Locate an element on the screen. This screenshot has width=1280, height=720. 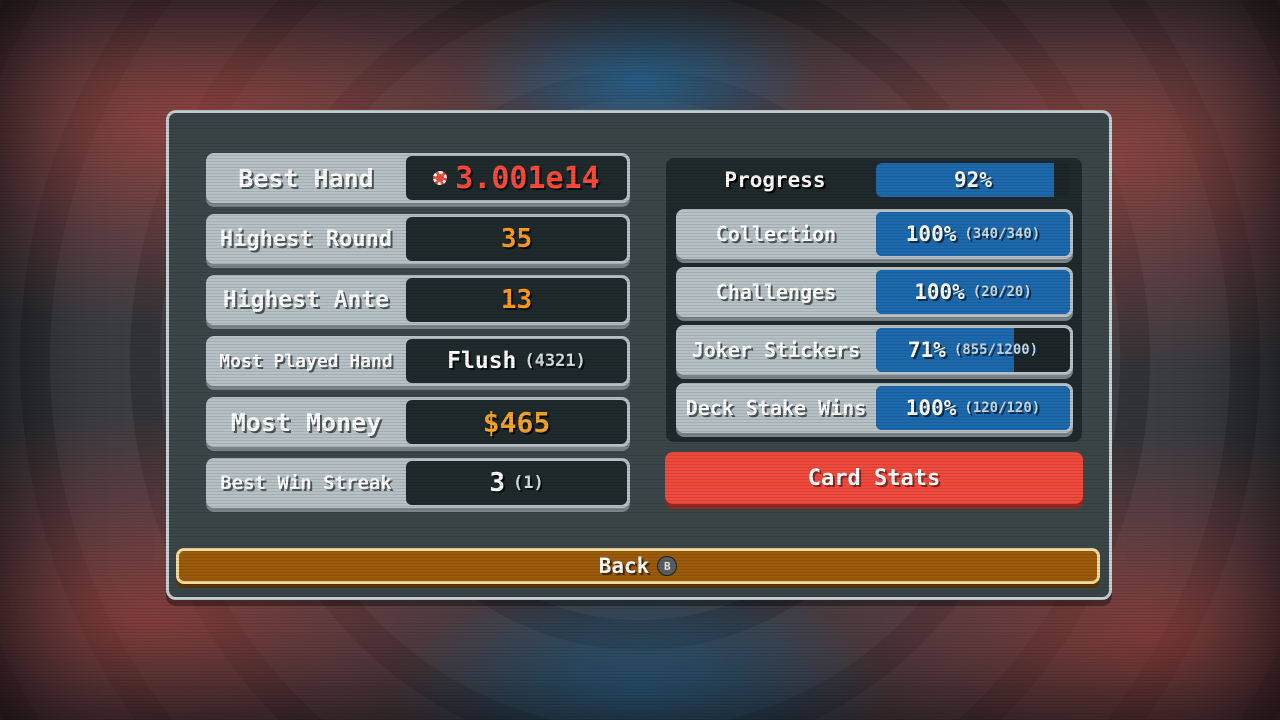
progress-bar: 92% is located at coordinates (973, 180).